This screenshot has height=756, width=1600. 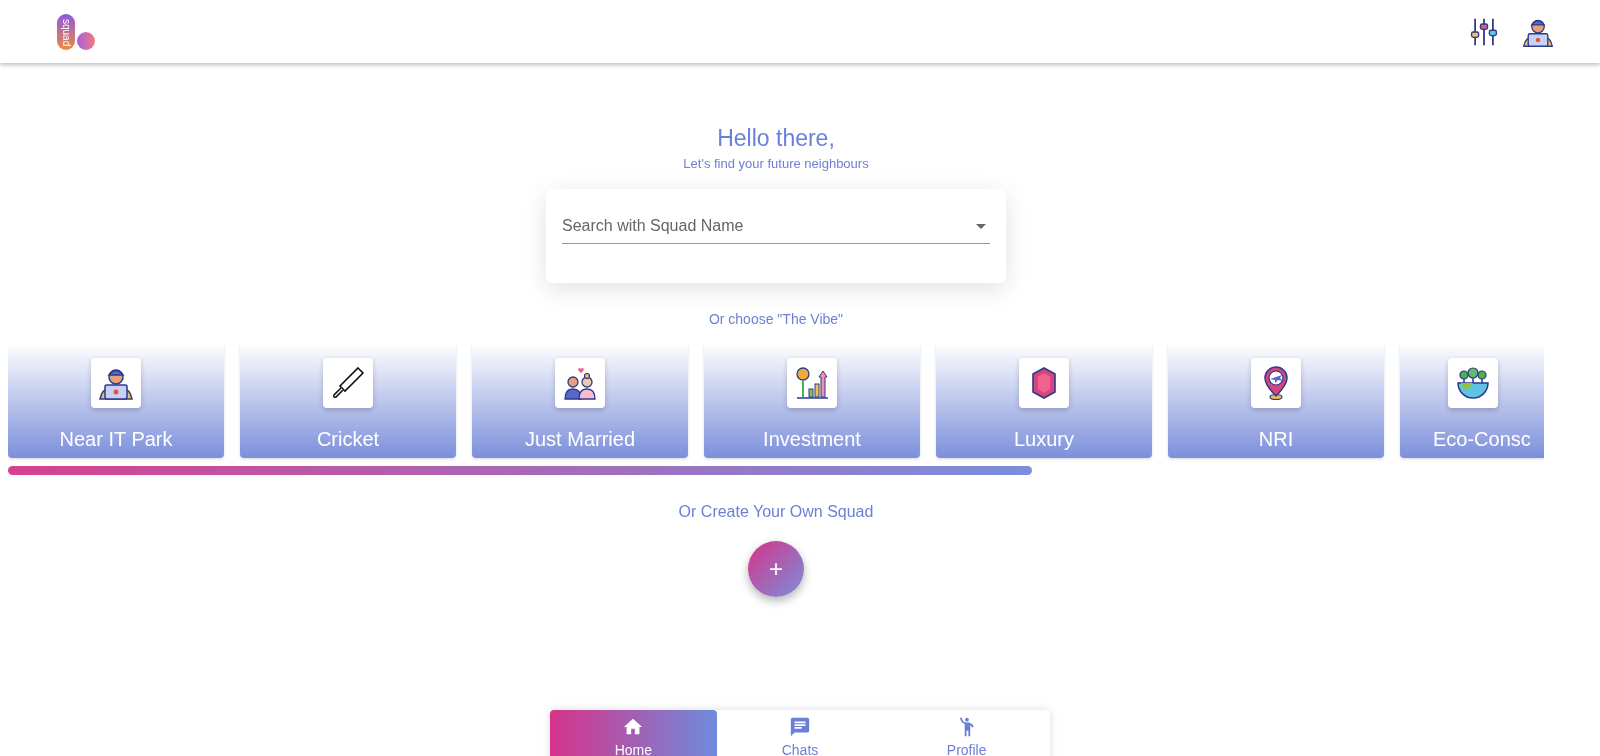 I want to click on search-field: Search with Squad Name, so click(x=776, y=226).